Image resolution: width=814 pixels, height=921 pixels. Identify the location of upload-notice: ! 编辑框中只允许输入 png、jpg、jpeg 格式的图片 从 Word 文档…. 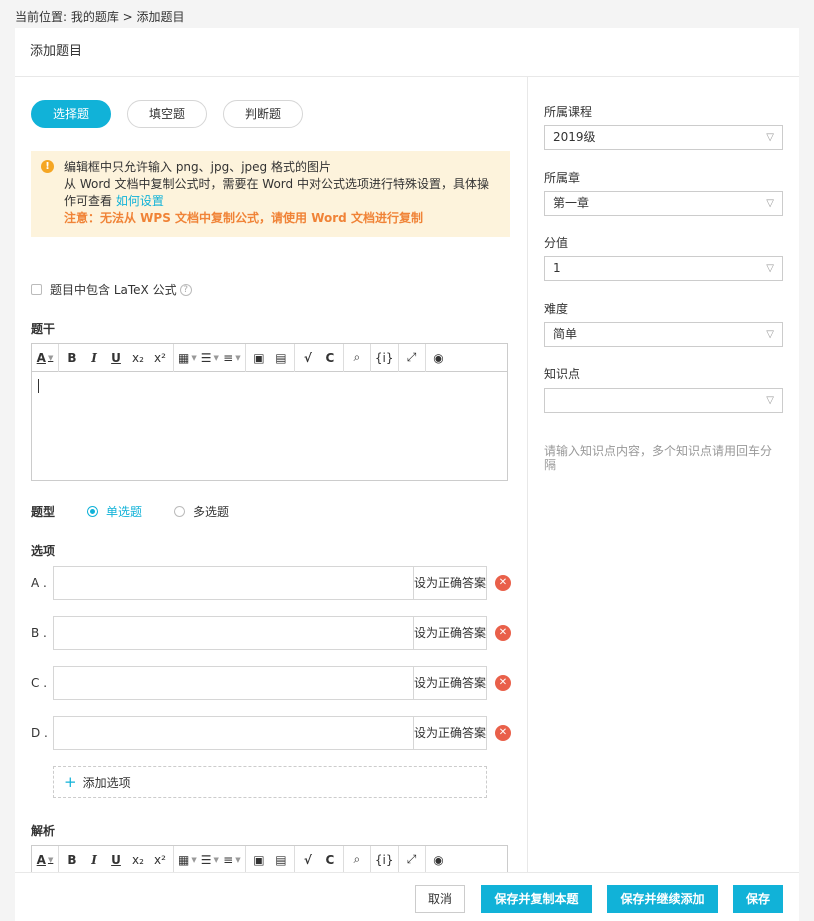
(270, 194).